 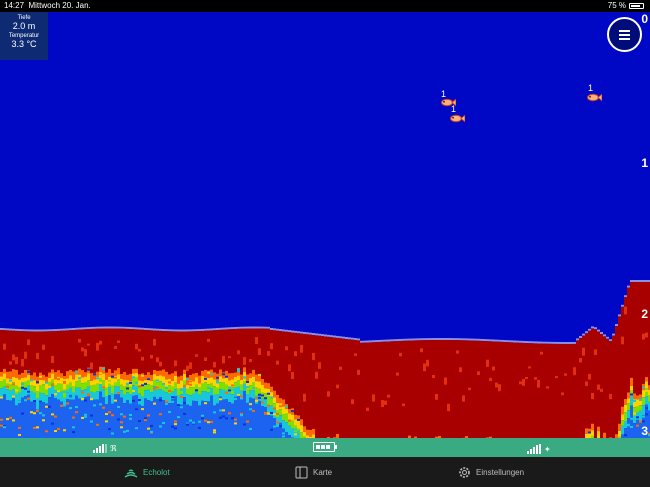 I want to click on ios-status-bar: 14:27 Mittwoch 20. Jan. 75 %, so click(x=325, y=6).